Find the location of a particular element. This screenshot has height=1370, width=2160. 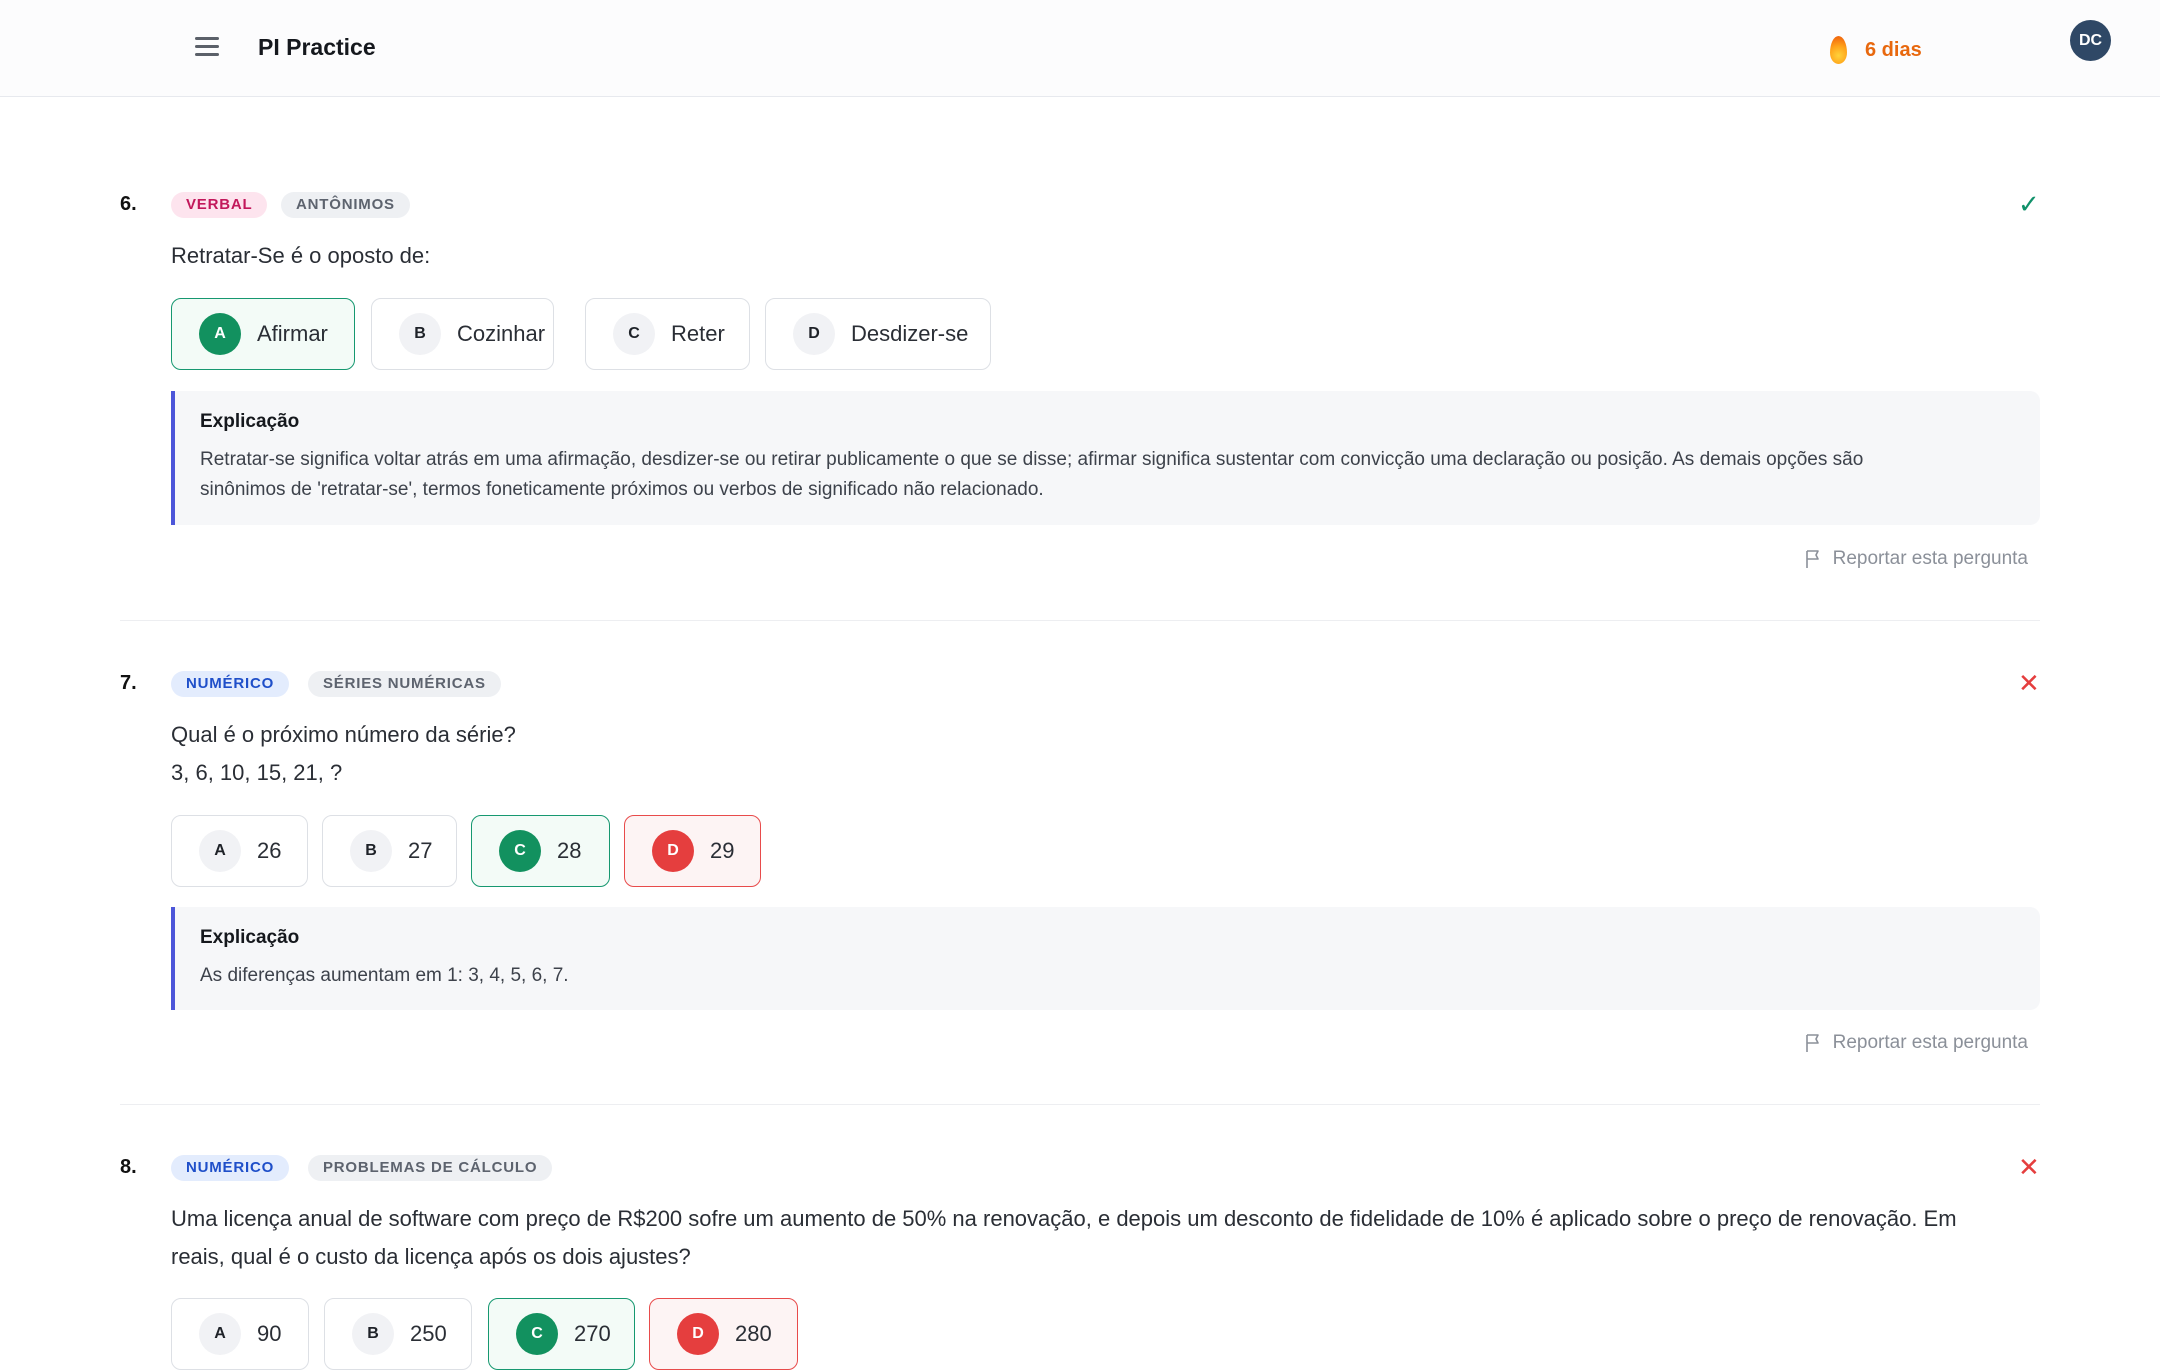

option-text: Afirmar is located at coordinates (292, 333).